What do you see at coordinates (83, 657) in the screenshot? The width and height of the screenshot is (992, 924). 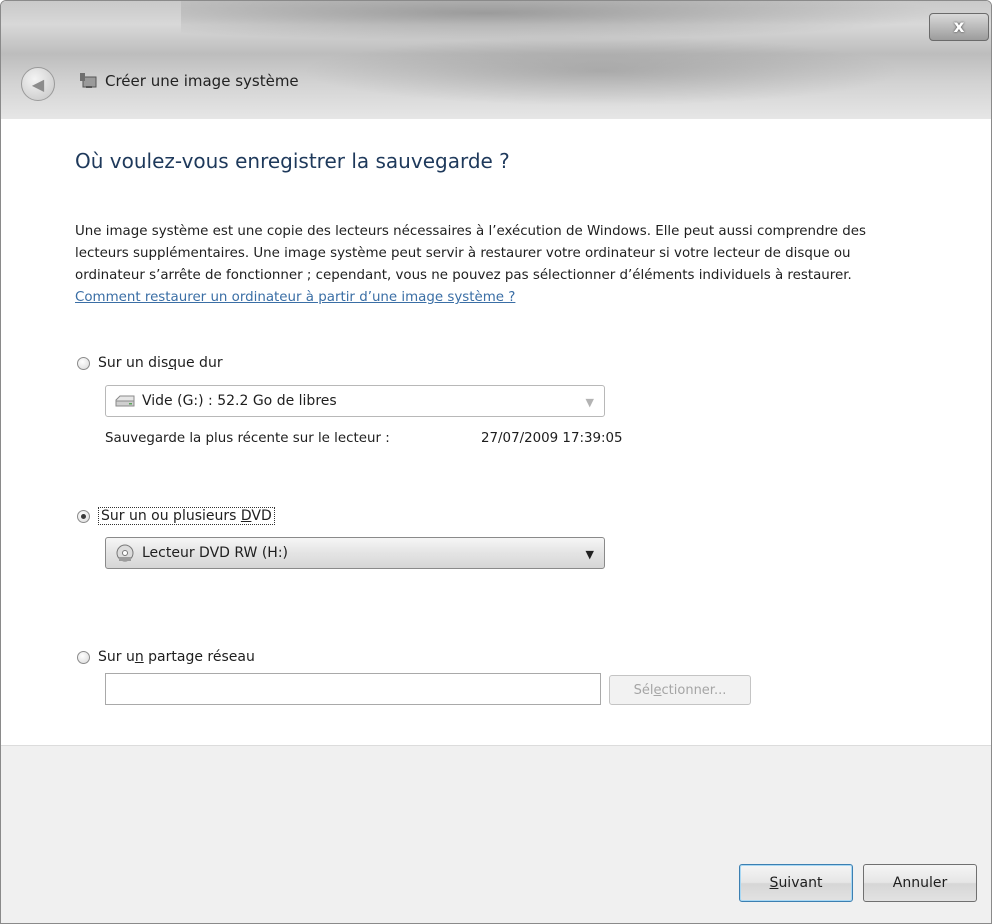 I see `radio-network-share` at bounding box center [83, 657].